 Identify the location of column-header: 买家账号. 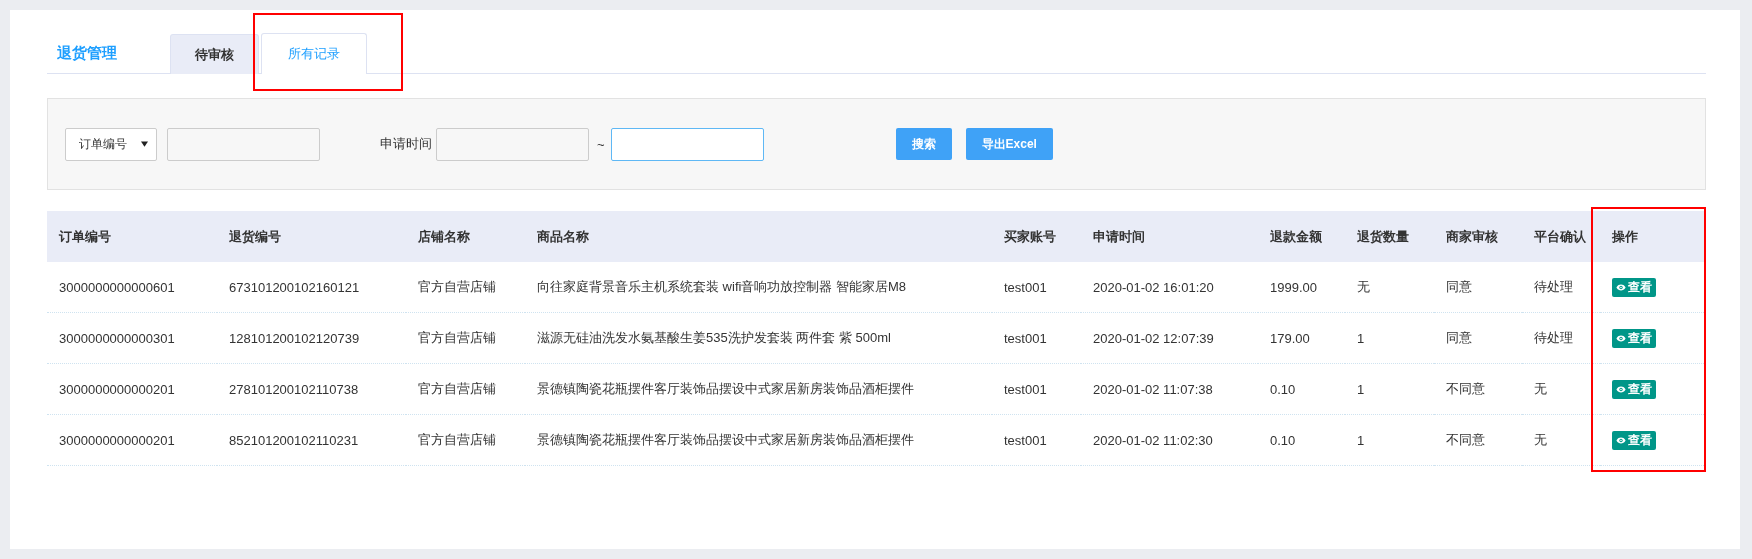
(1036, 236).